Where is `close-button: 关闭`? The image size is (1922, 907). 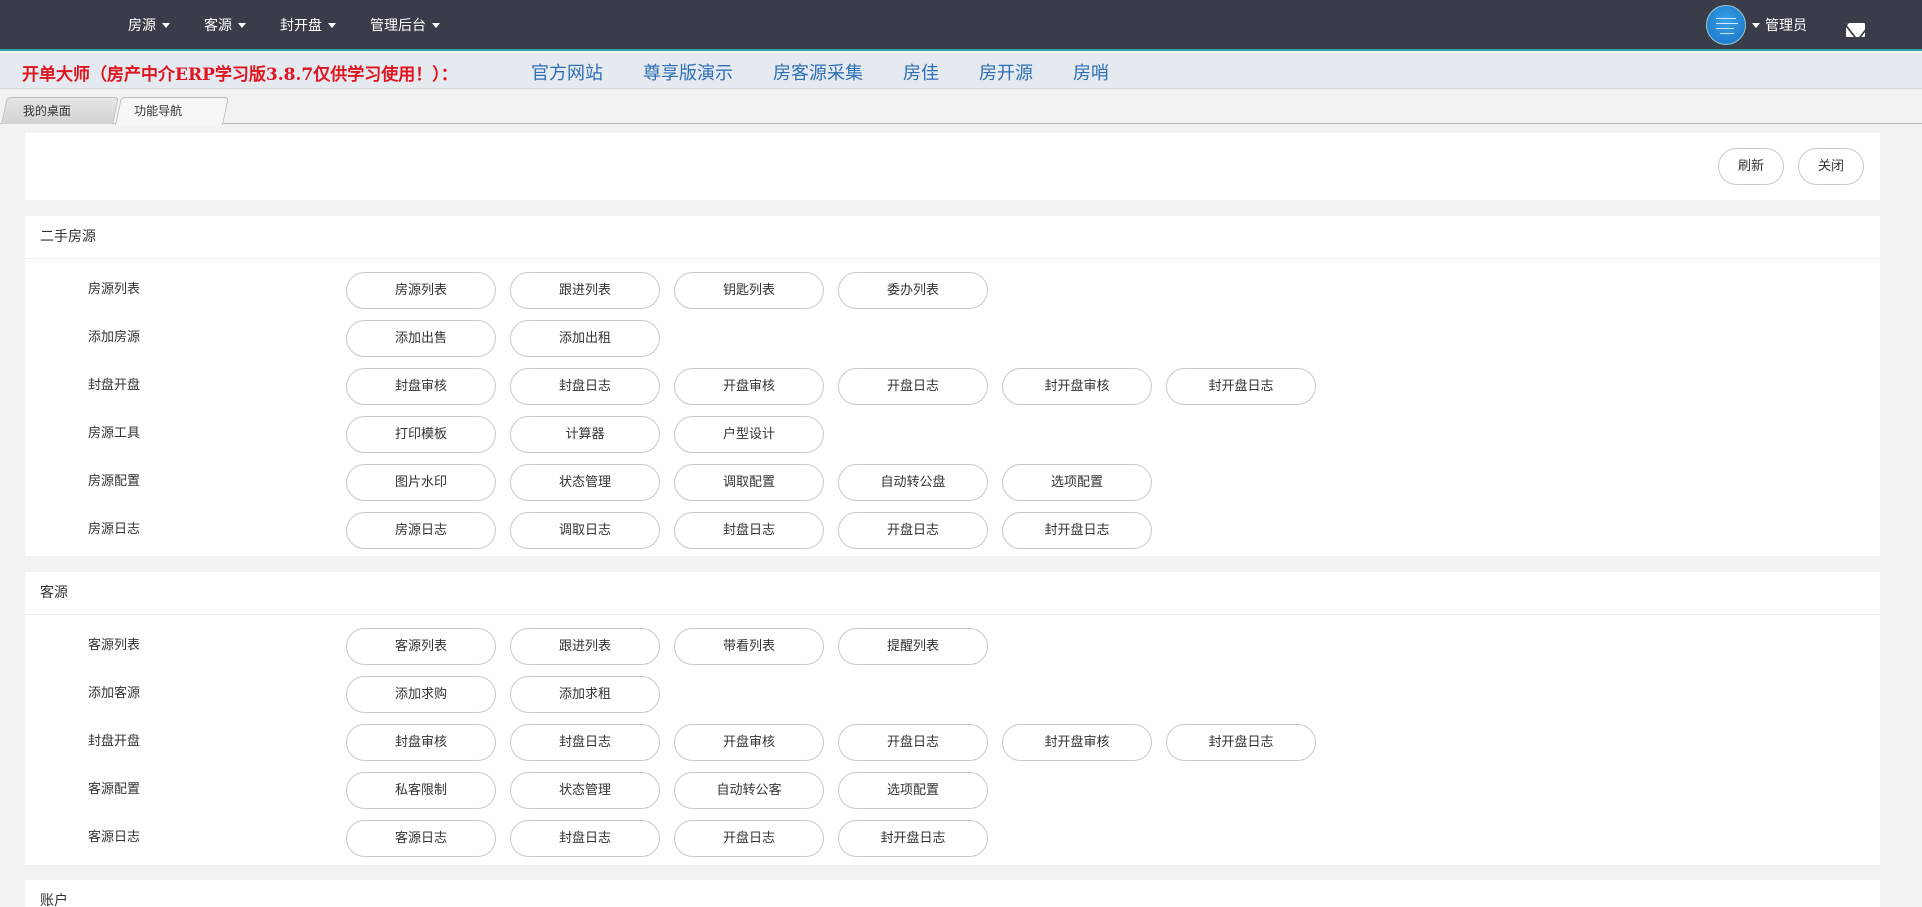
close-button: 关闭 is located at coordinates (1831, 166).